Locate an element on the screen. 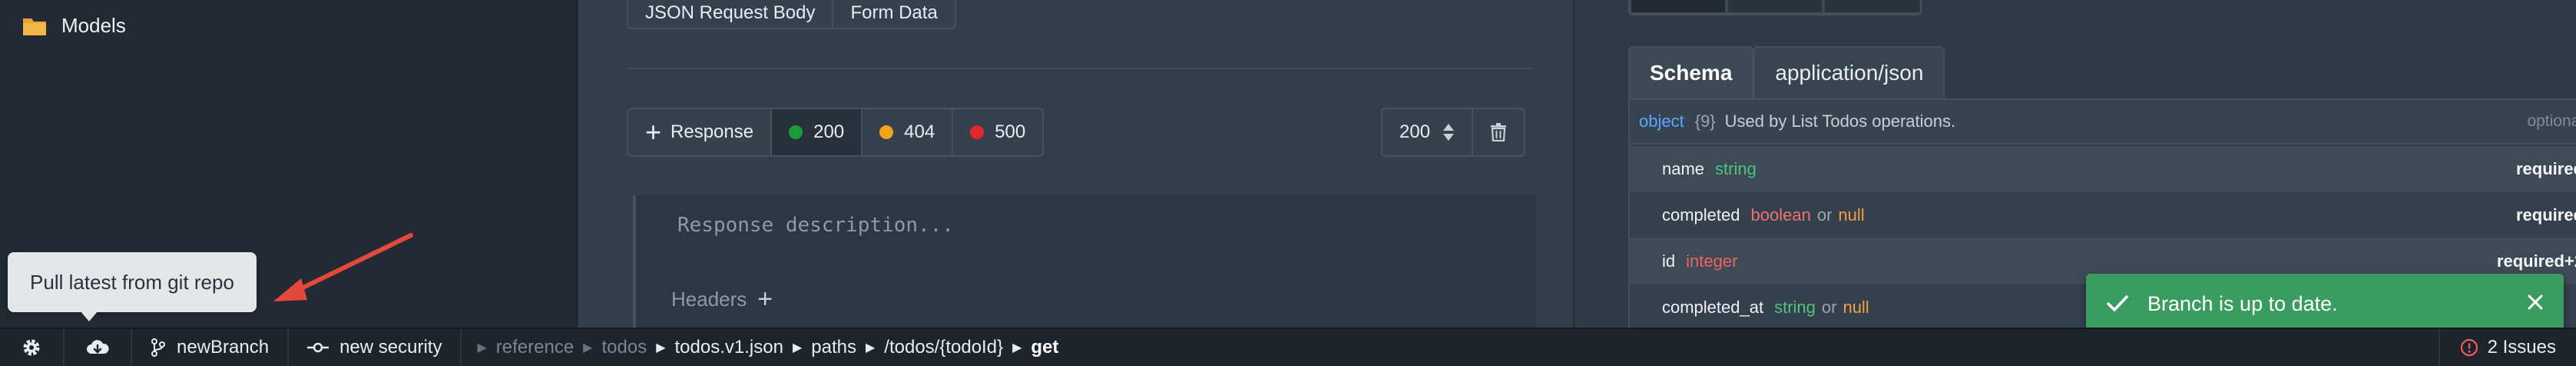 The image size is (2576, 366). property-type: boolean is located at coordinates (1781, 215).